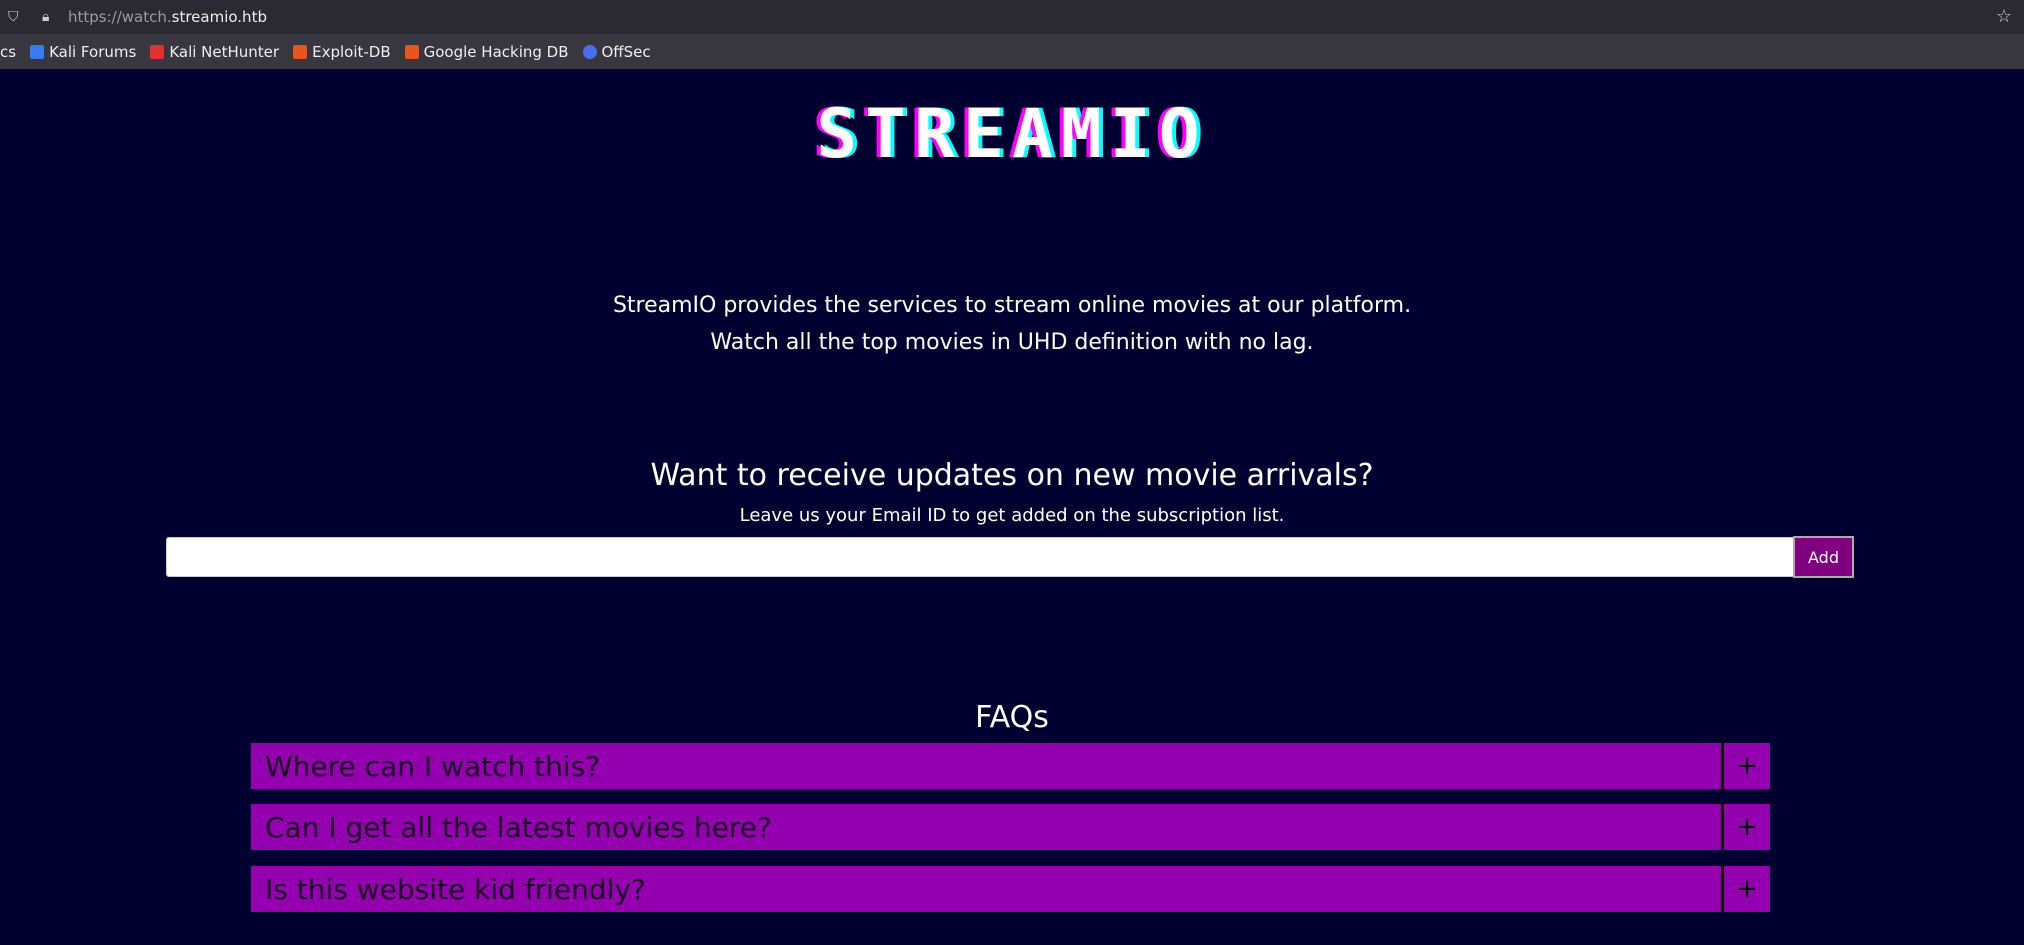 The height and width of the screenshot is (945, 2024). What do you see at coordinates (157, 51) in the screenshot?
I see `nethunter-icon` at bounding box center [157, 51].